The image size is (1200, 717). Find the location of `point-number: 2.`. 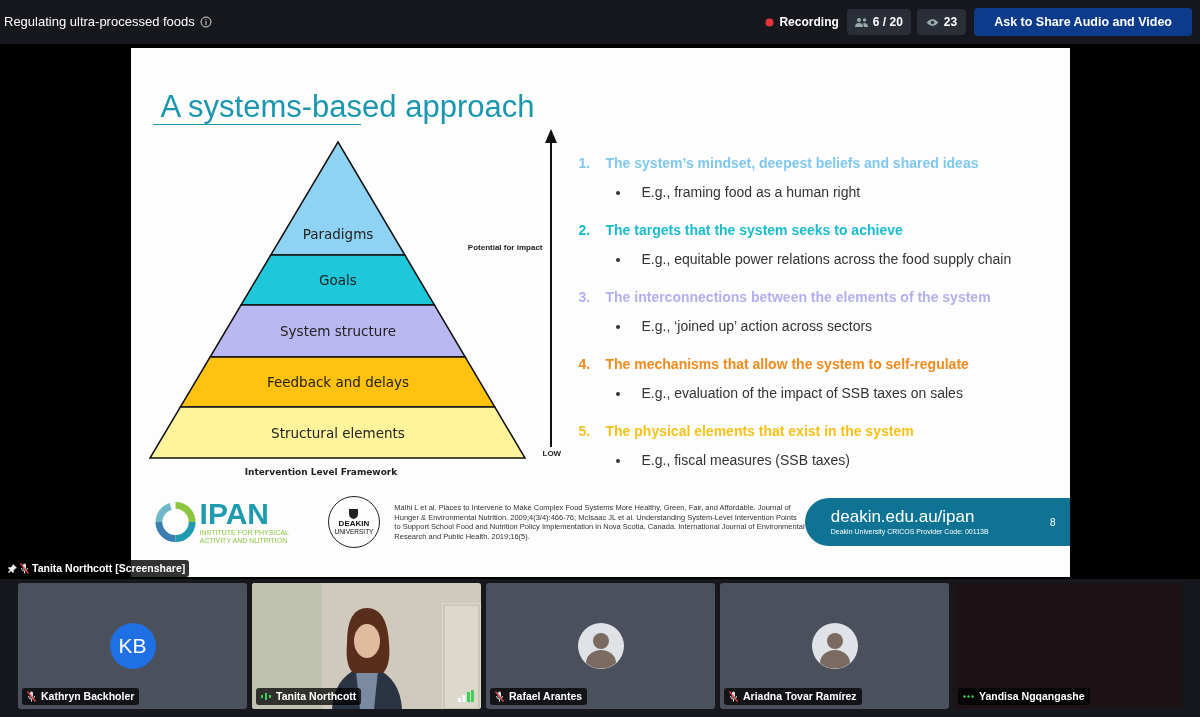

point-number: 2. is located at coordinates (585, 230).